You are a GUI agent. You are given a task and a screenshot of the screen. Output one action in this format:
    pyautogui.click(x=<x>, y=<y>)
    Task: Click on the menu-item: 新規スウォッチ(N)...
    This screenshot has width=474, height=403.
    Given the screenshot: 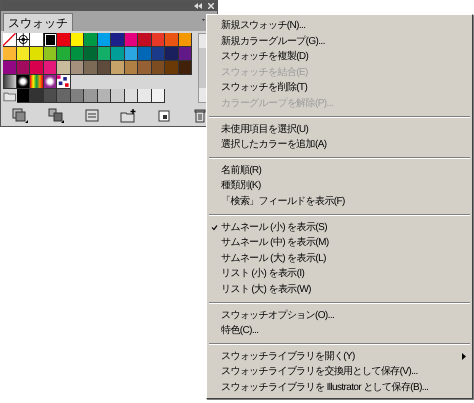 What is the action you would take?
    pyautogui.click(x=339, y=26)
    